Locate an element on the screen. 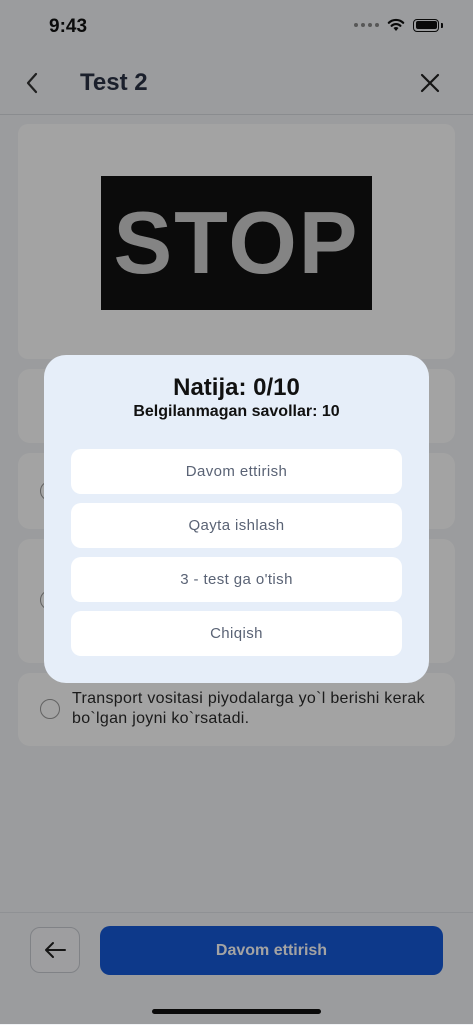 This screenshot has width=473, height=1025. continue-test-button: Davom ettirish is located at coordinates (236, 471).